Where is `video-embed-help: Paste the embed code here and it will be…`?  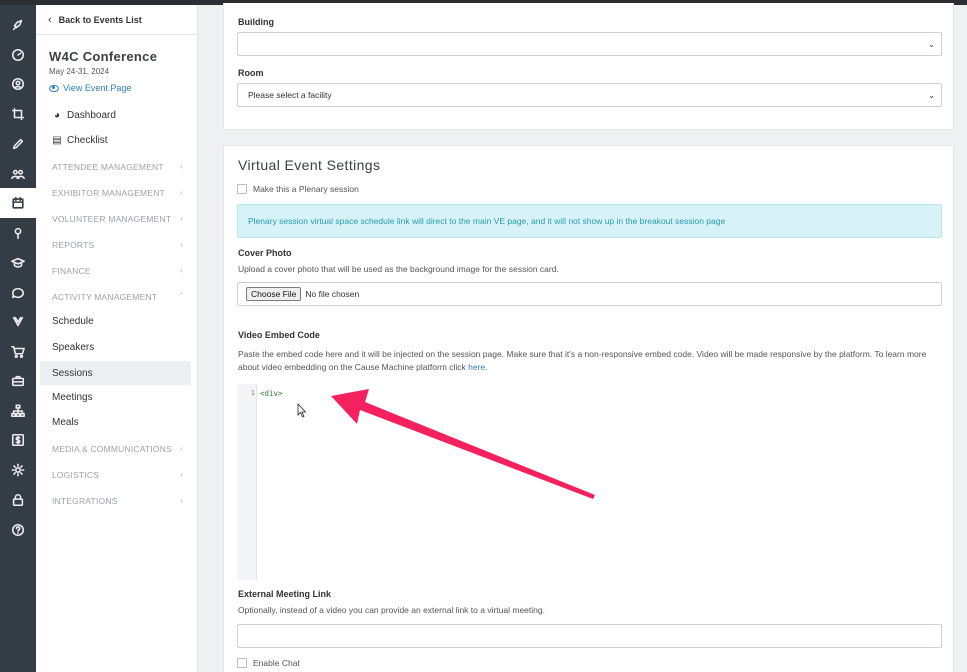
video-embed-help: Paste the embed code here and it will be… is located at coordinates (582, 360).